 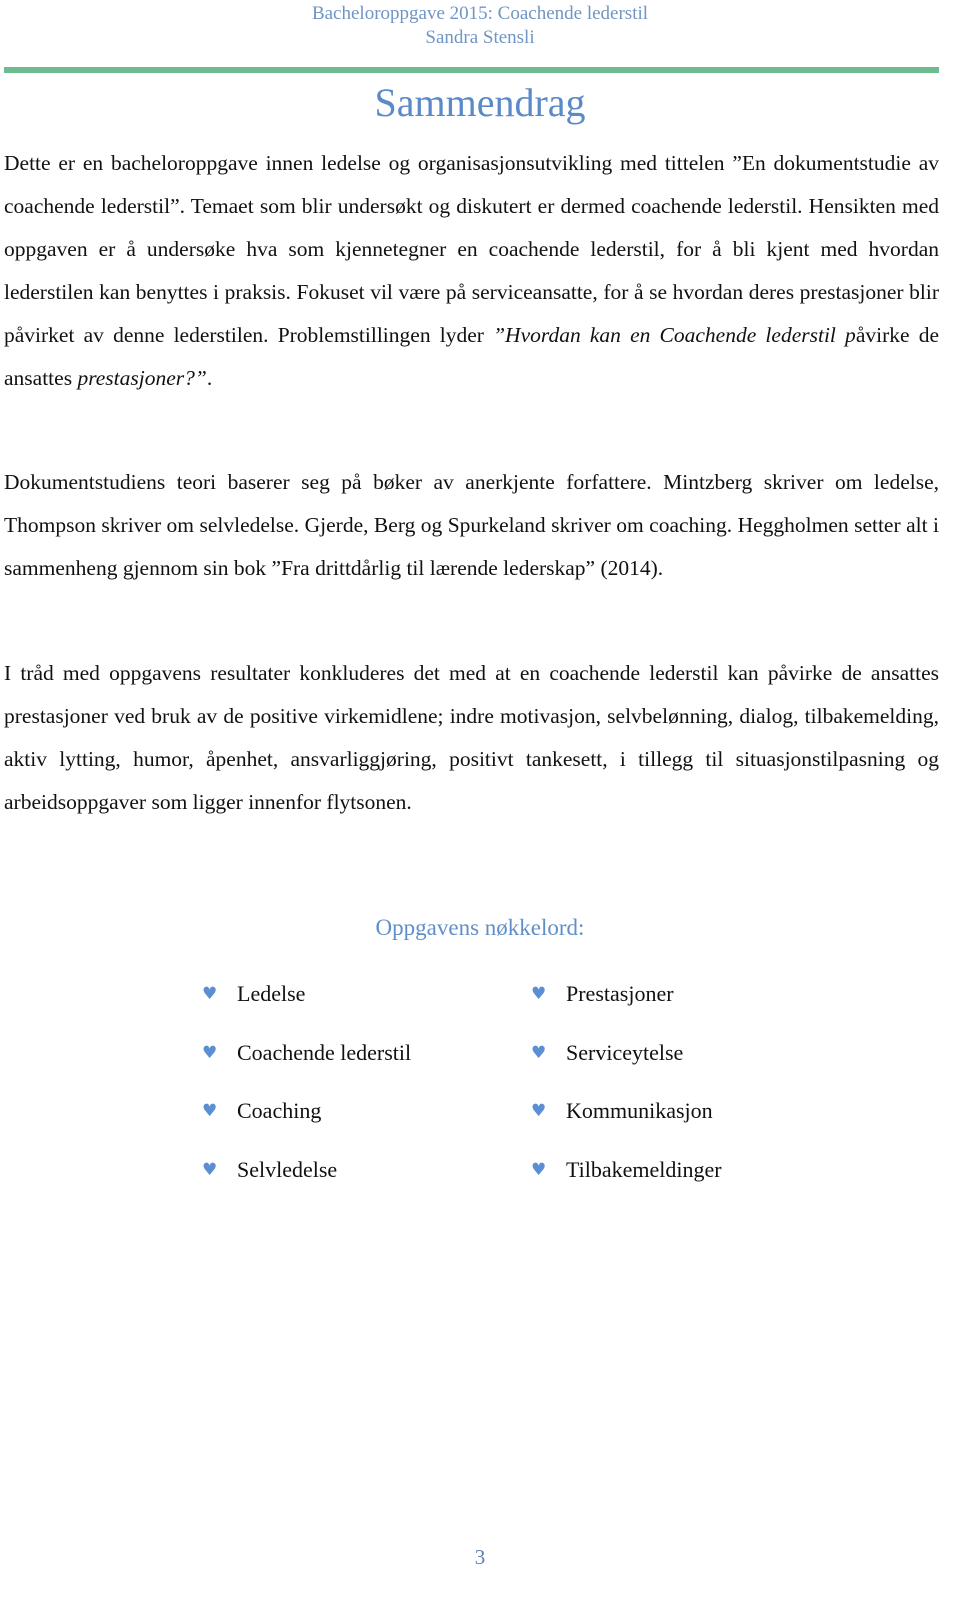 I want to click on keyword-item: ♥ Selvledelse, so click(x=306, y=1177).